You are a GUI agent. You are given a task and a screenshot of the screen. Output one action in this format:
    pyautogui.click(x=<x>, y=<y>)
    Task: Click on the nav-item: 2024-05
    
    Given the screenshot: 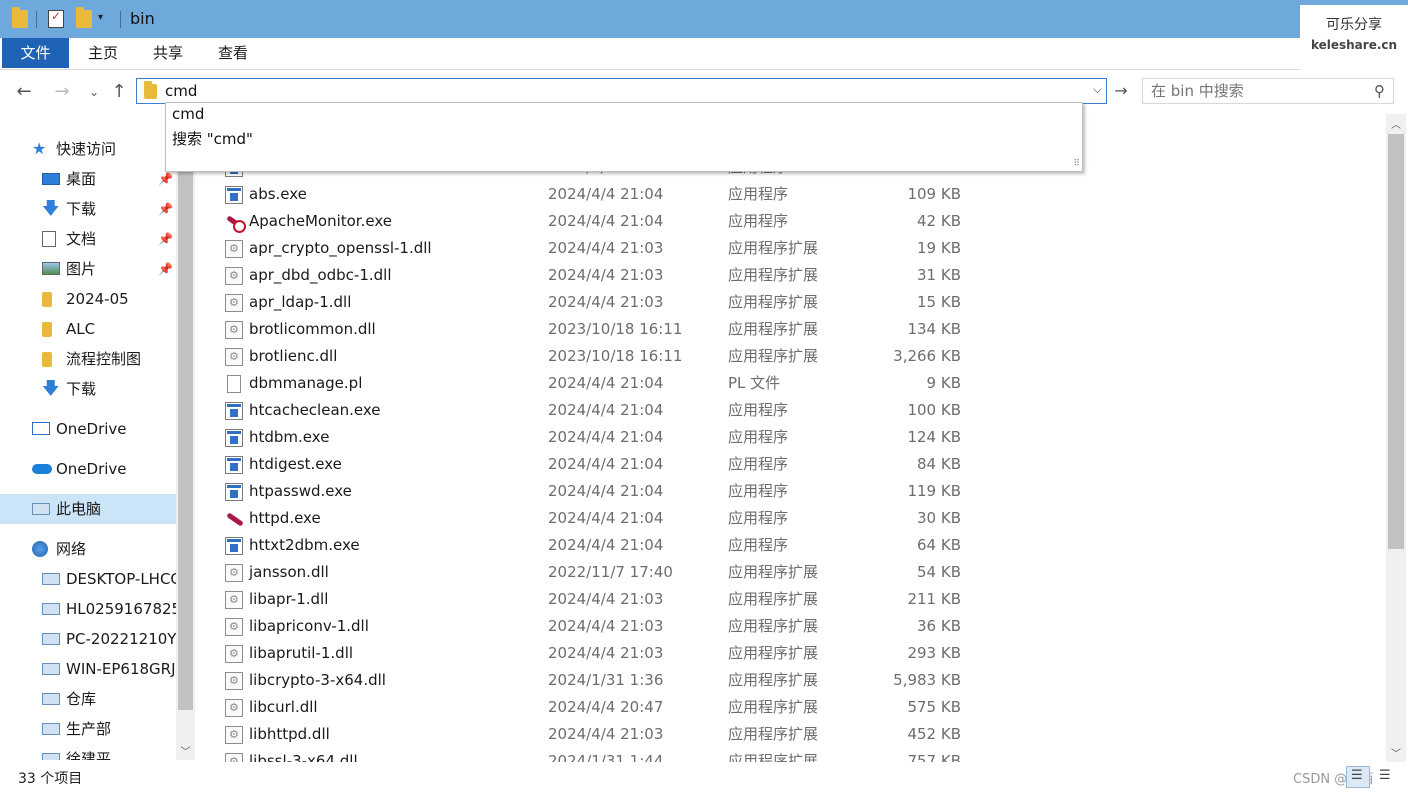 What is the action you would take?
    pyautogui.click(x=88, y=299)
    